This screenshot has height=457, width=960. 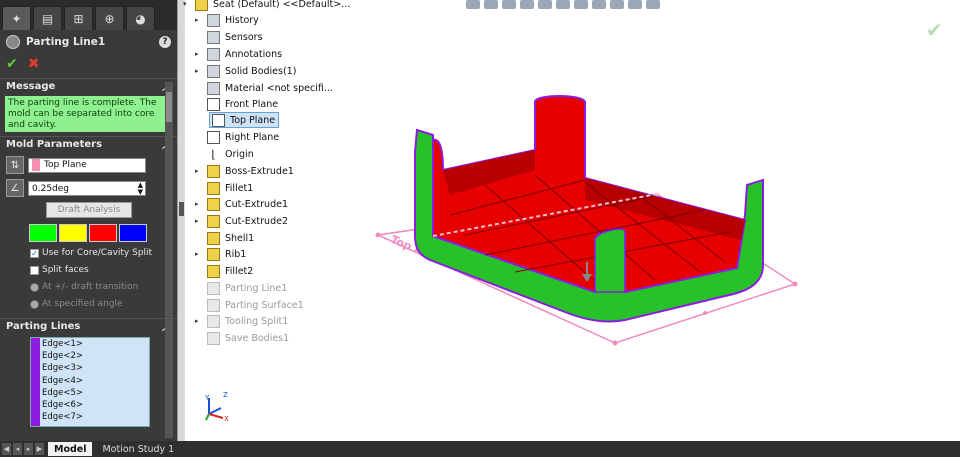 What do you see at coordinates (653, 4) in the screenshot?
I see `display-pane-icon` at bounding box center [653, 4].